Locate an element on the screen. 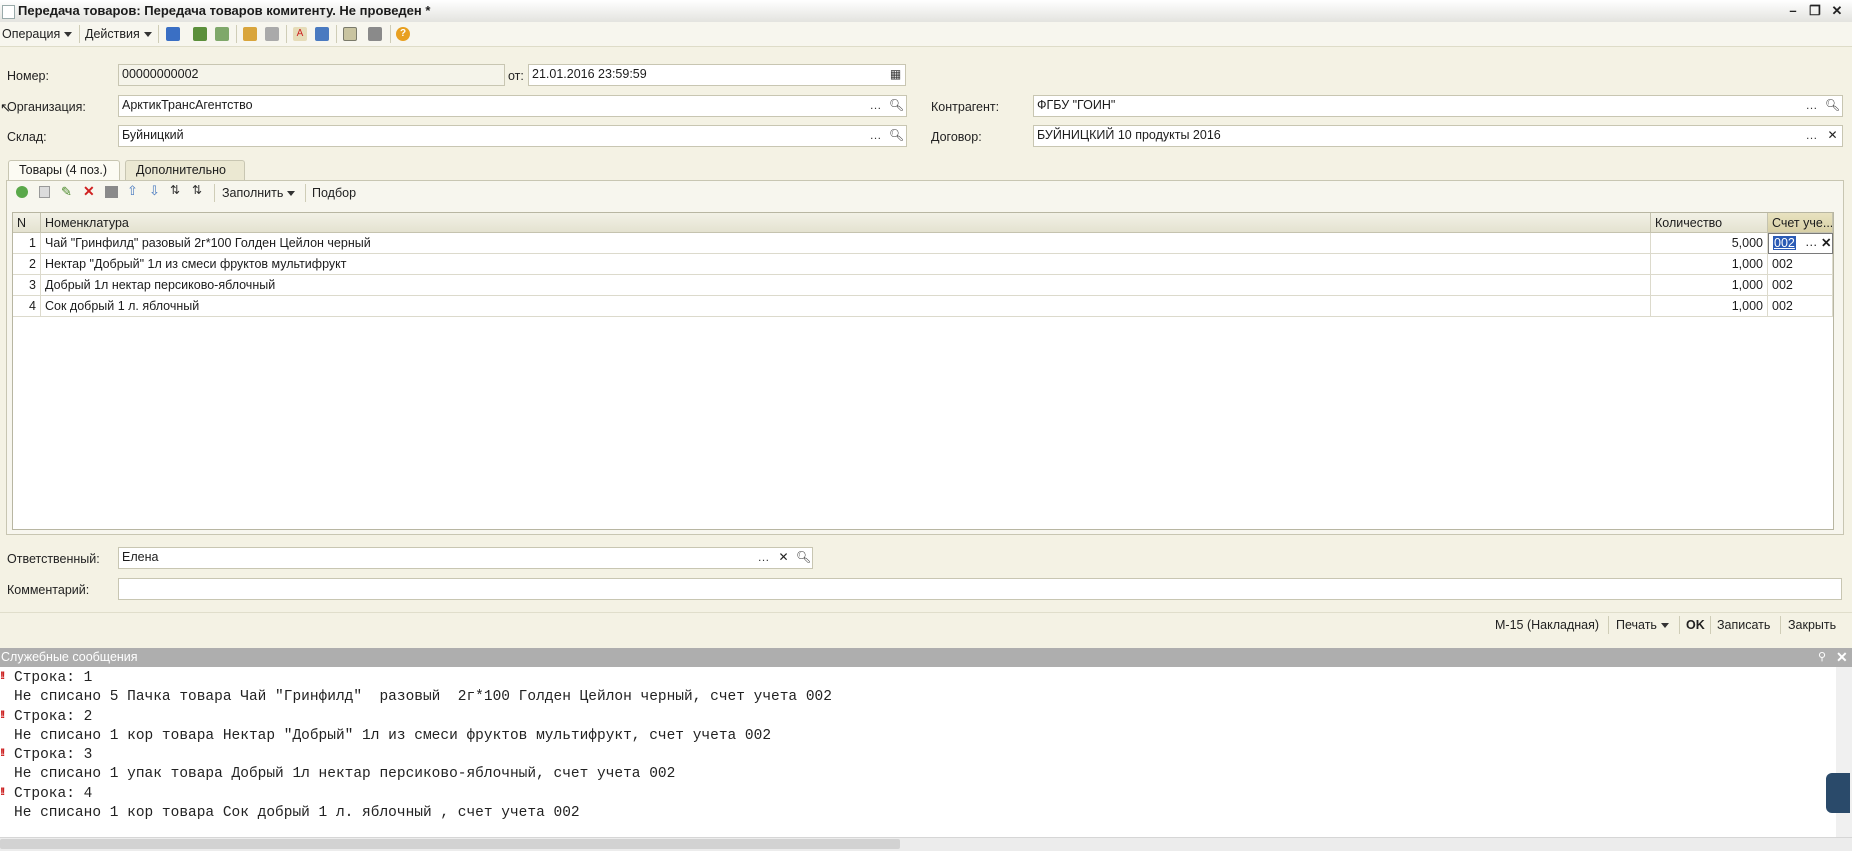 The image size is (1852, 851). create-based-on-icon is located at coordinates (250, 34).